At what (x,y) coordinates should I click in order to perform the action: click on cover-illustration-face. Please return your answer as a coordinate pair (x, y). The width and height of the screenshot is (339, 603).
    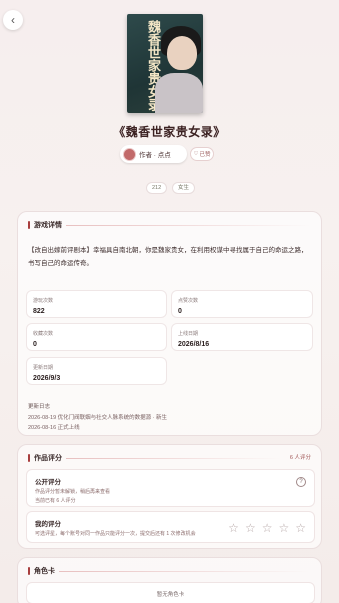
    Looking at the image, I should click on (182, 53).